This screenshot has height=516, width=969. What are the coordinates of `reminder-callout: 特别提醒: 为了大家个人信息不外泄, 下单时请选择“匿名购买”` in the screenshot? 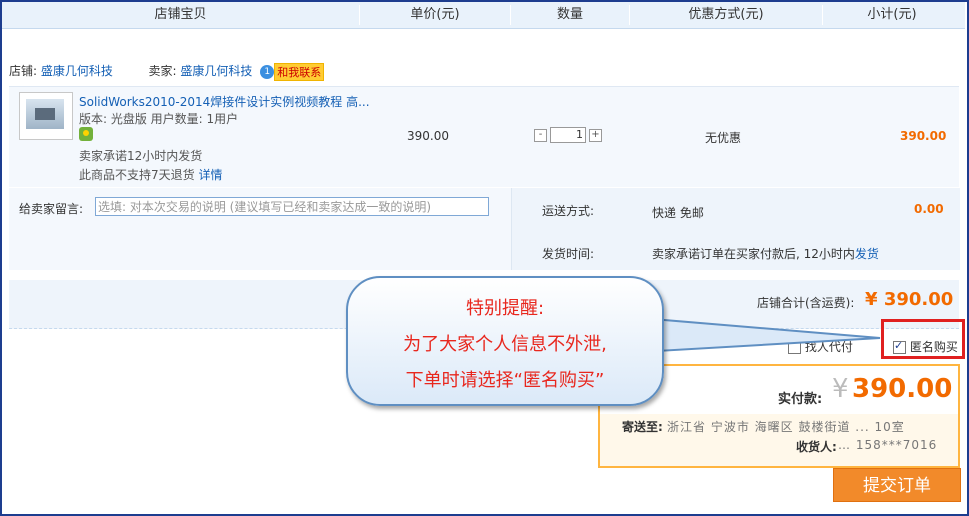 It's located at (505, 341).